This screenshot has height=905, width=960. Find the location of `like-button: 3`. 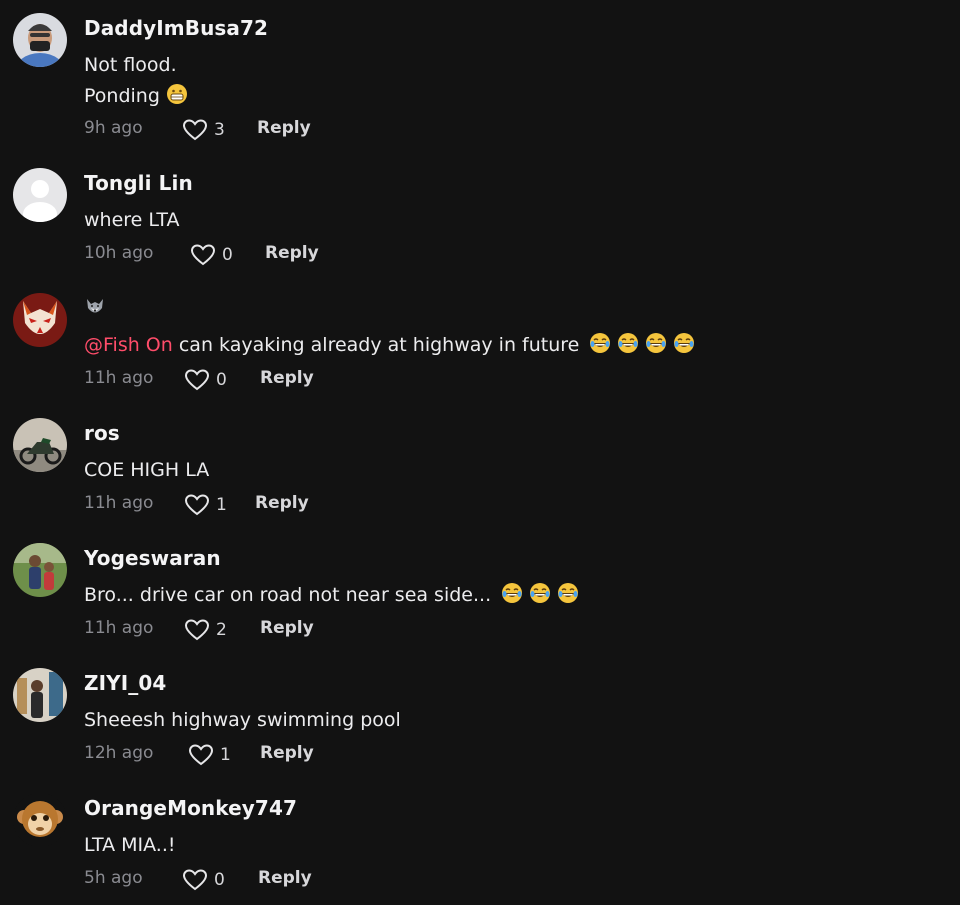

like-button: 3 is located at coordinates (203, 130).